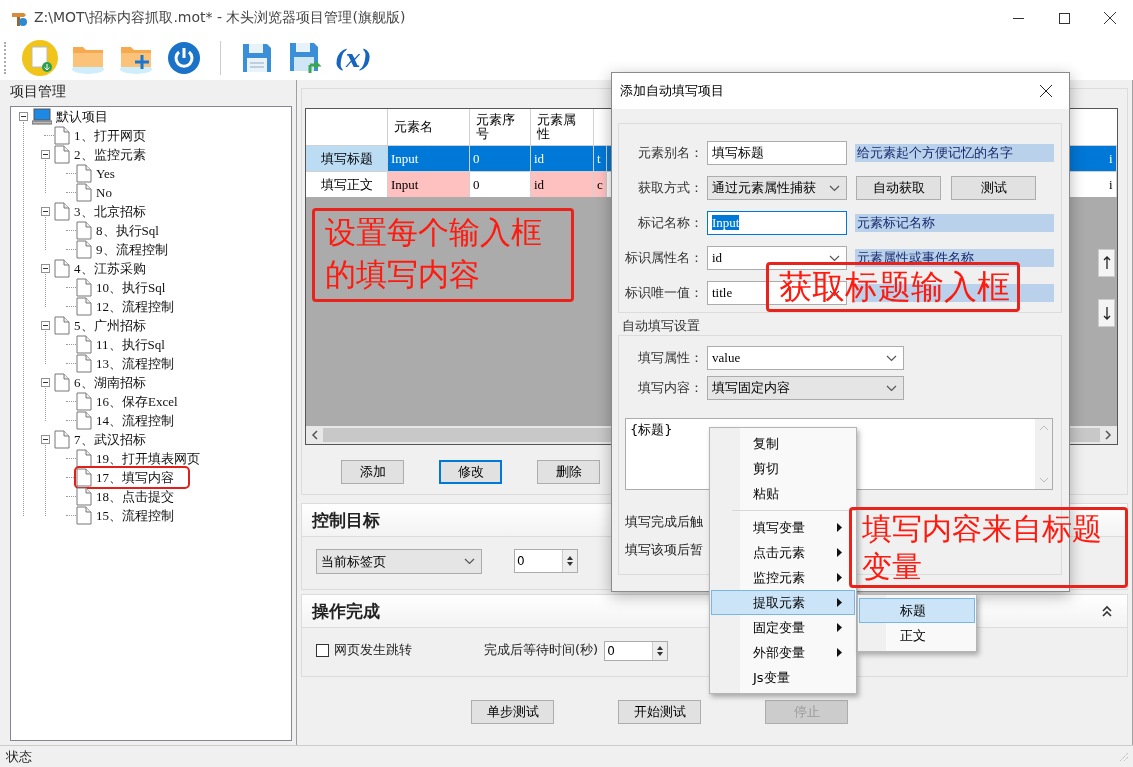 This screenshot has height=767, width=1133. What do you see at coordinates (670, 388) in the screenshot?
I see `field-label: 填写内容：` at bounding box center [670, 388].